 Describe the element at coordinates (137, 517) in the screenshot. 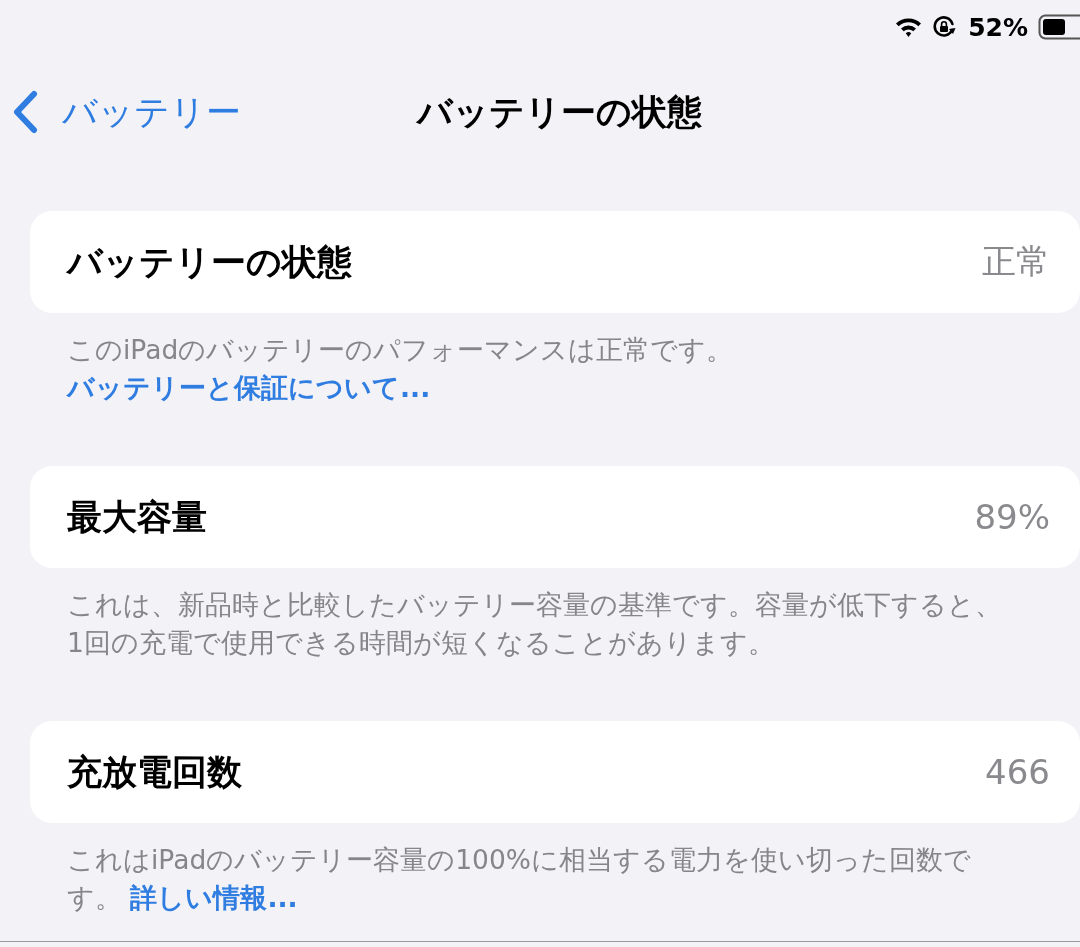

I see `row-label: 最大容量` at that location.